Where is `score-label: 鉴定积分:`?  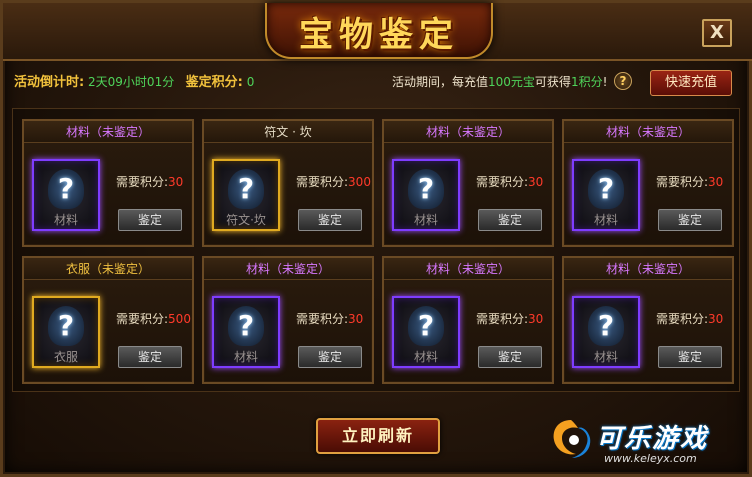 score-label: 鉴定积分: is located at coordinates (214, 82).